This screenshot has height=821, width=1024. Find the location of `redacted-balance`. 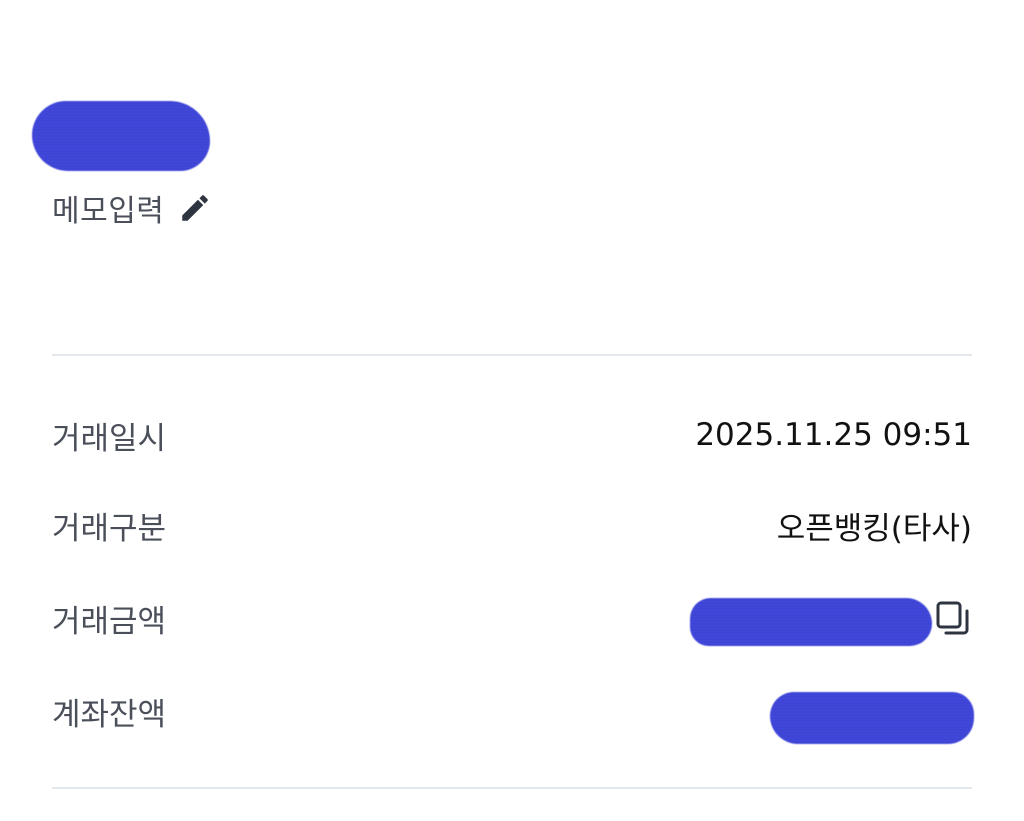

redacted-balance is located at coordinates (872, 718).